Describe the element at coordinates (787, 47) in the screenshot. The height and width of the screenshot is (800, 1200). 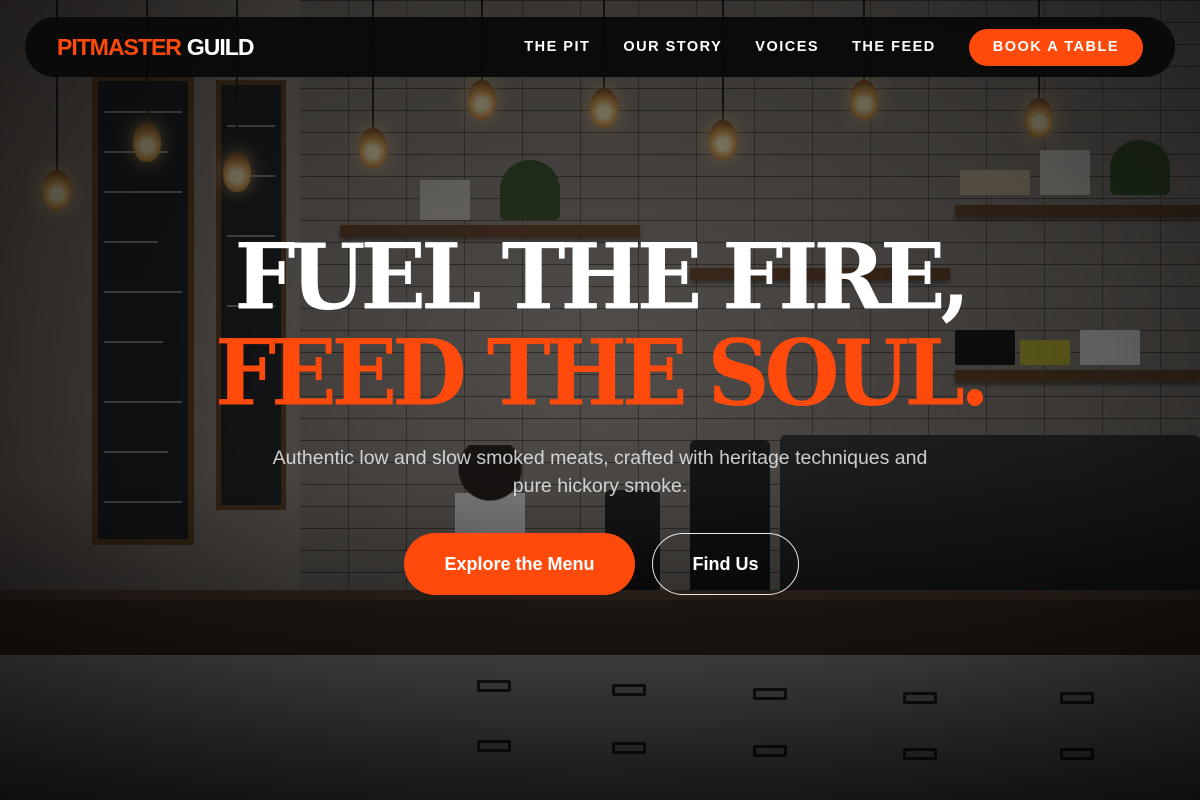
I see `nav-link-voices: VOICES` at that location.